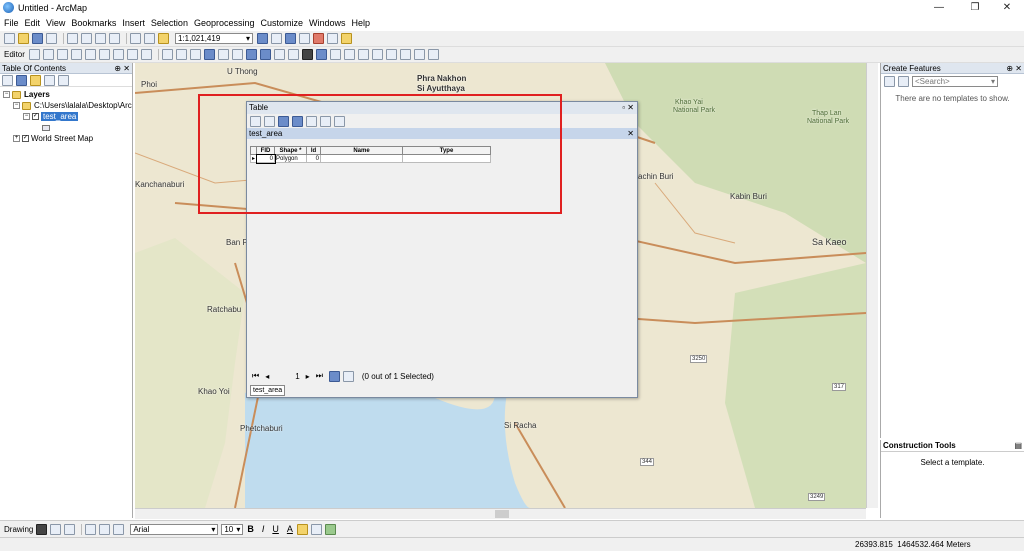 This screenshot has height=551, width=1024. I want to click on text-tool-icon, so click(105, 529).